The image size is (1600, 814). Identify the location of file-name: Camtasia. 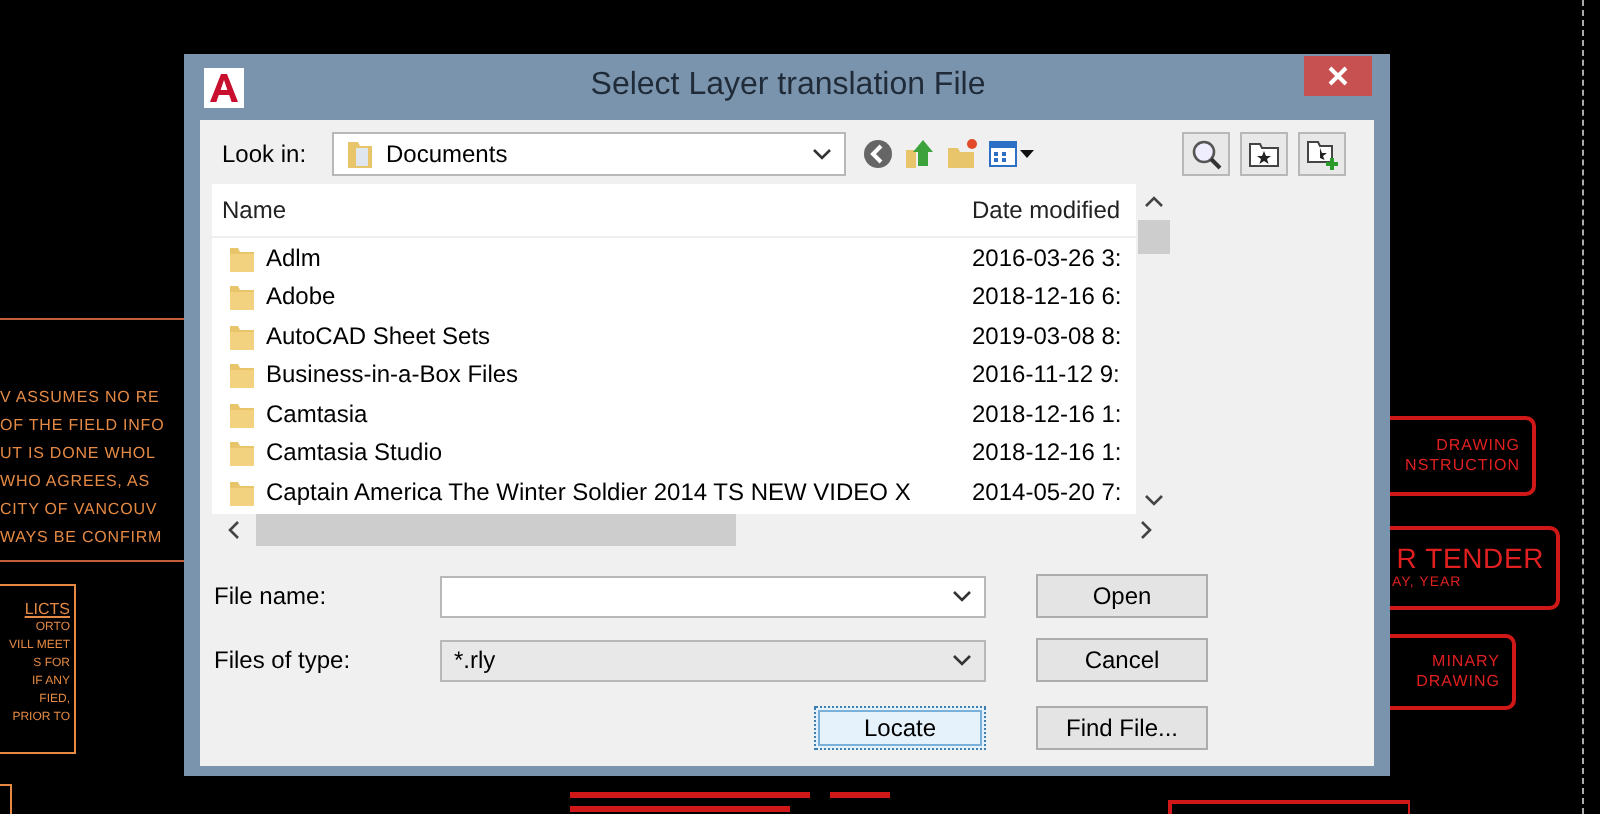
(317, 413).